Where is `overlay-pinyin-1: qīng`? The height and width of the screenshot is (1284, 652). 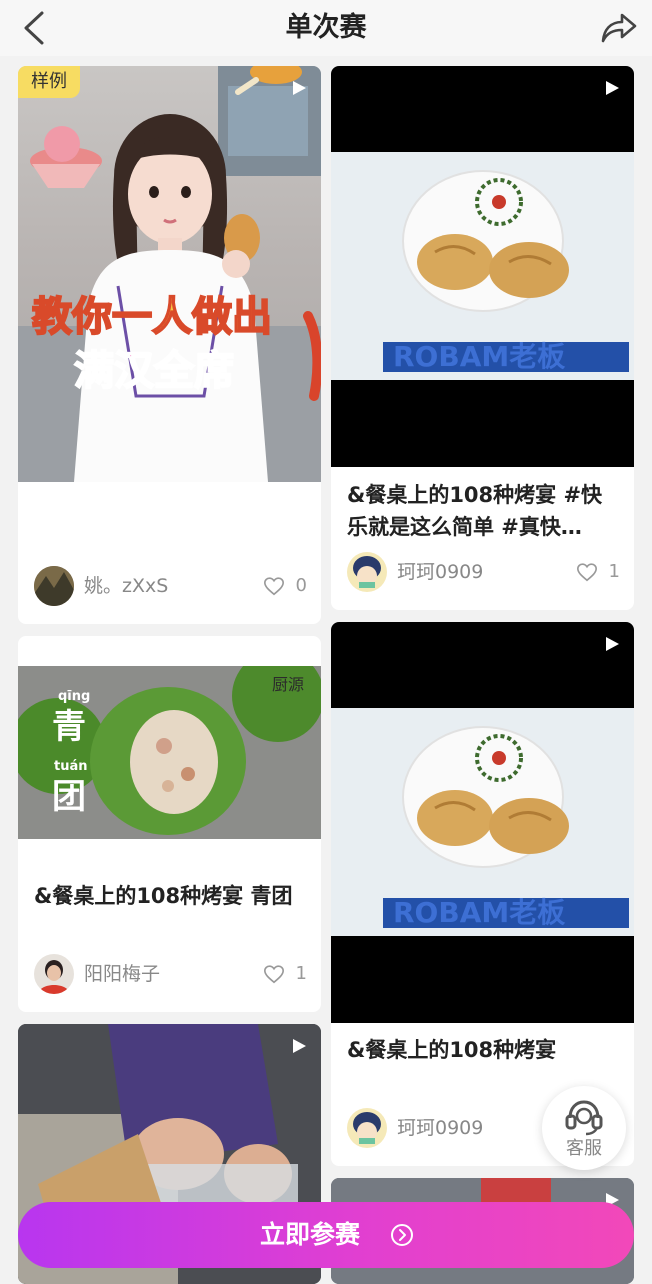
overlay-pinyin-1: qīng is located at coordinates (74, 696).